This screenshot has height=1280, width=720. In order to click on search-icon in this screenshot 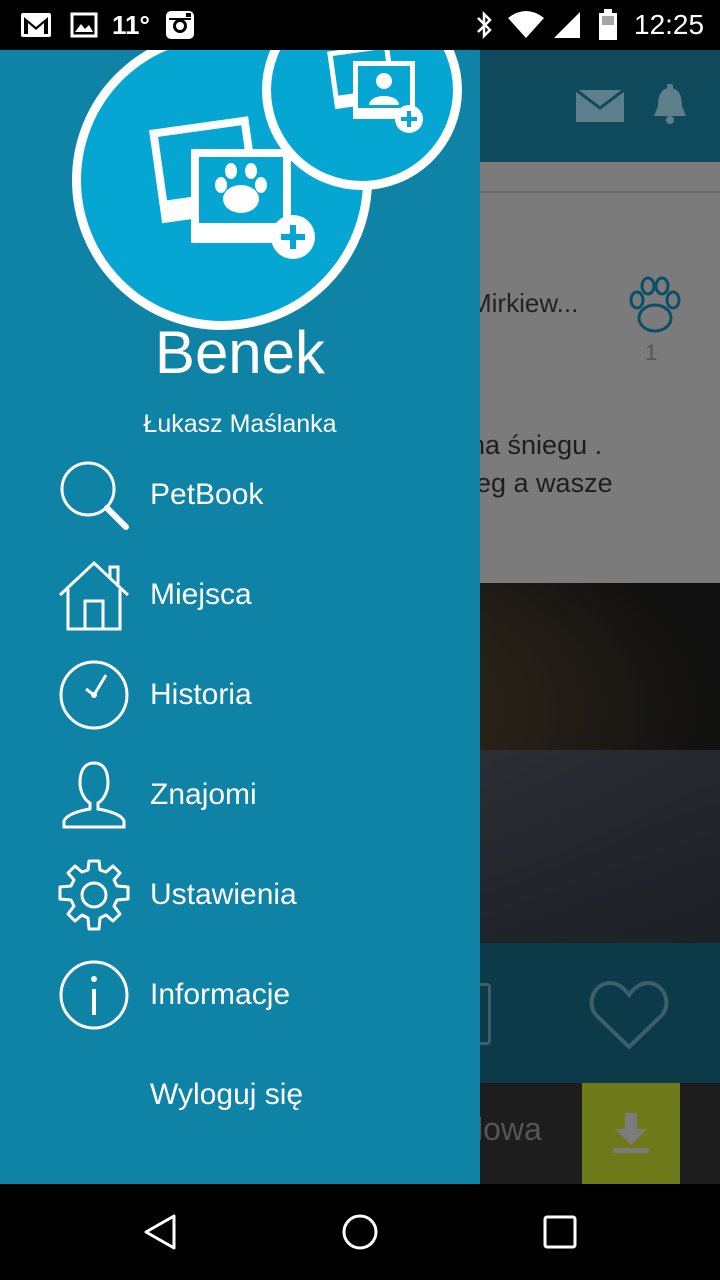, I will do `click(94, 495)`.